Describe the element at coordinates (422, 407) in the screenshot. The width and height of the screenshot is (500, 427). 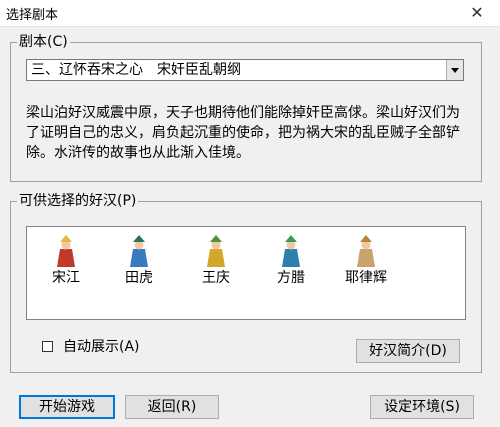
I see `settings-button: 设定环境(S)` at that location.